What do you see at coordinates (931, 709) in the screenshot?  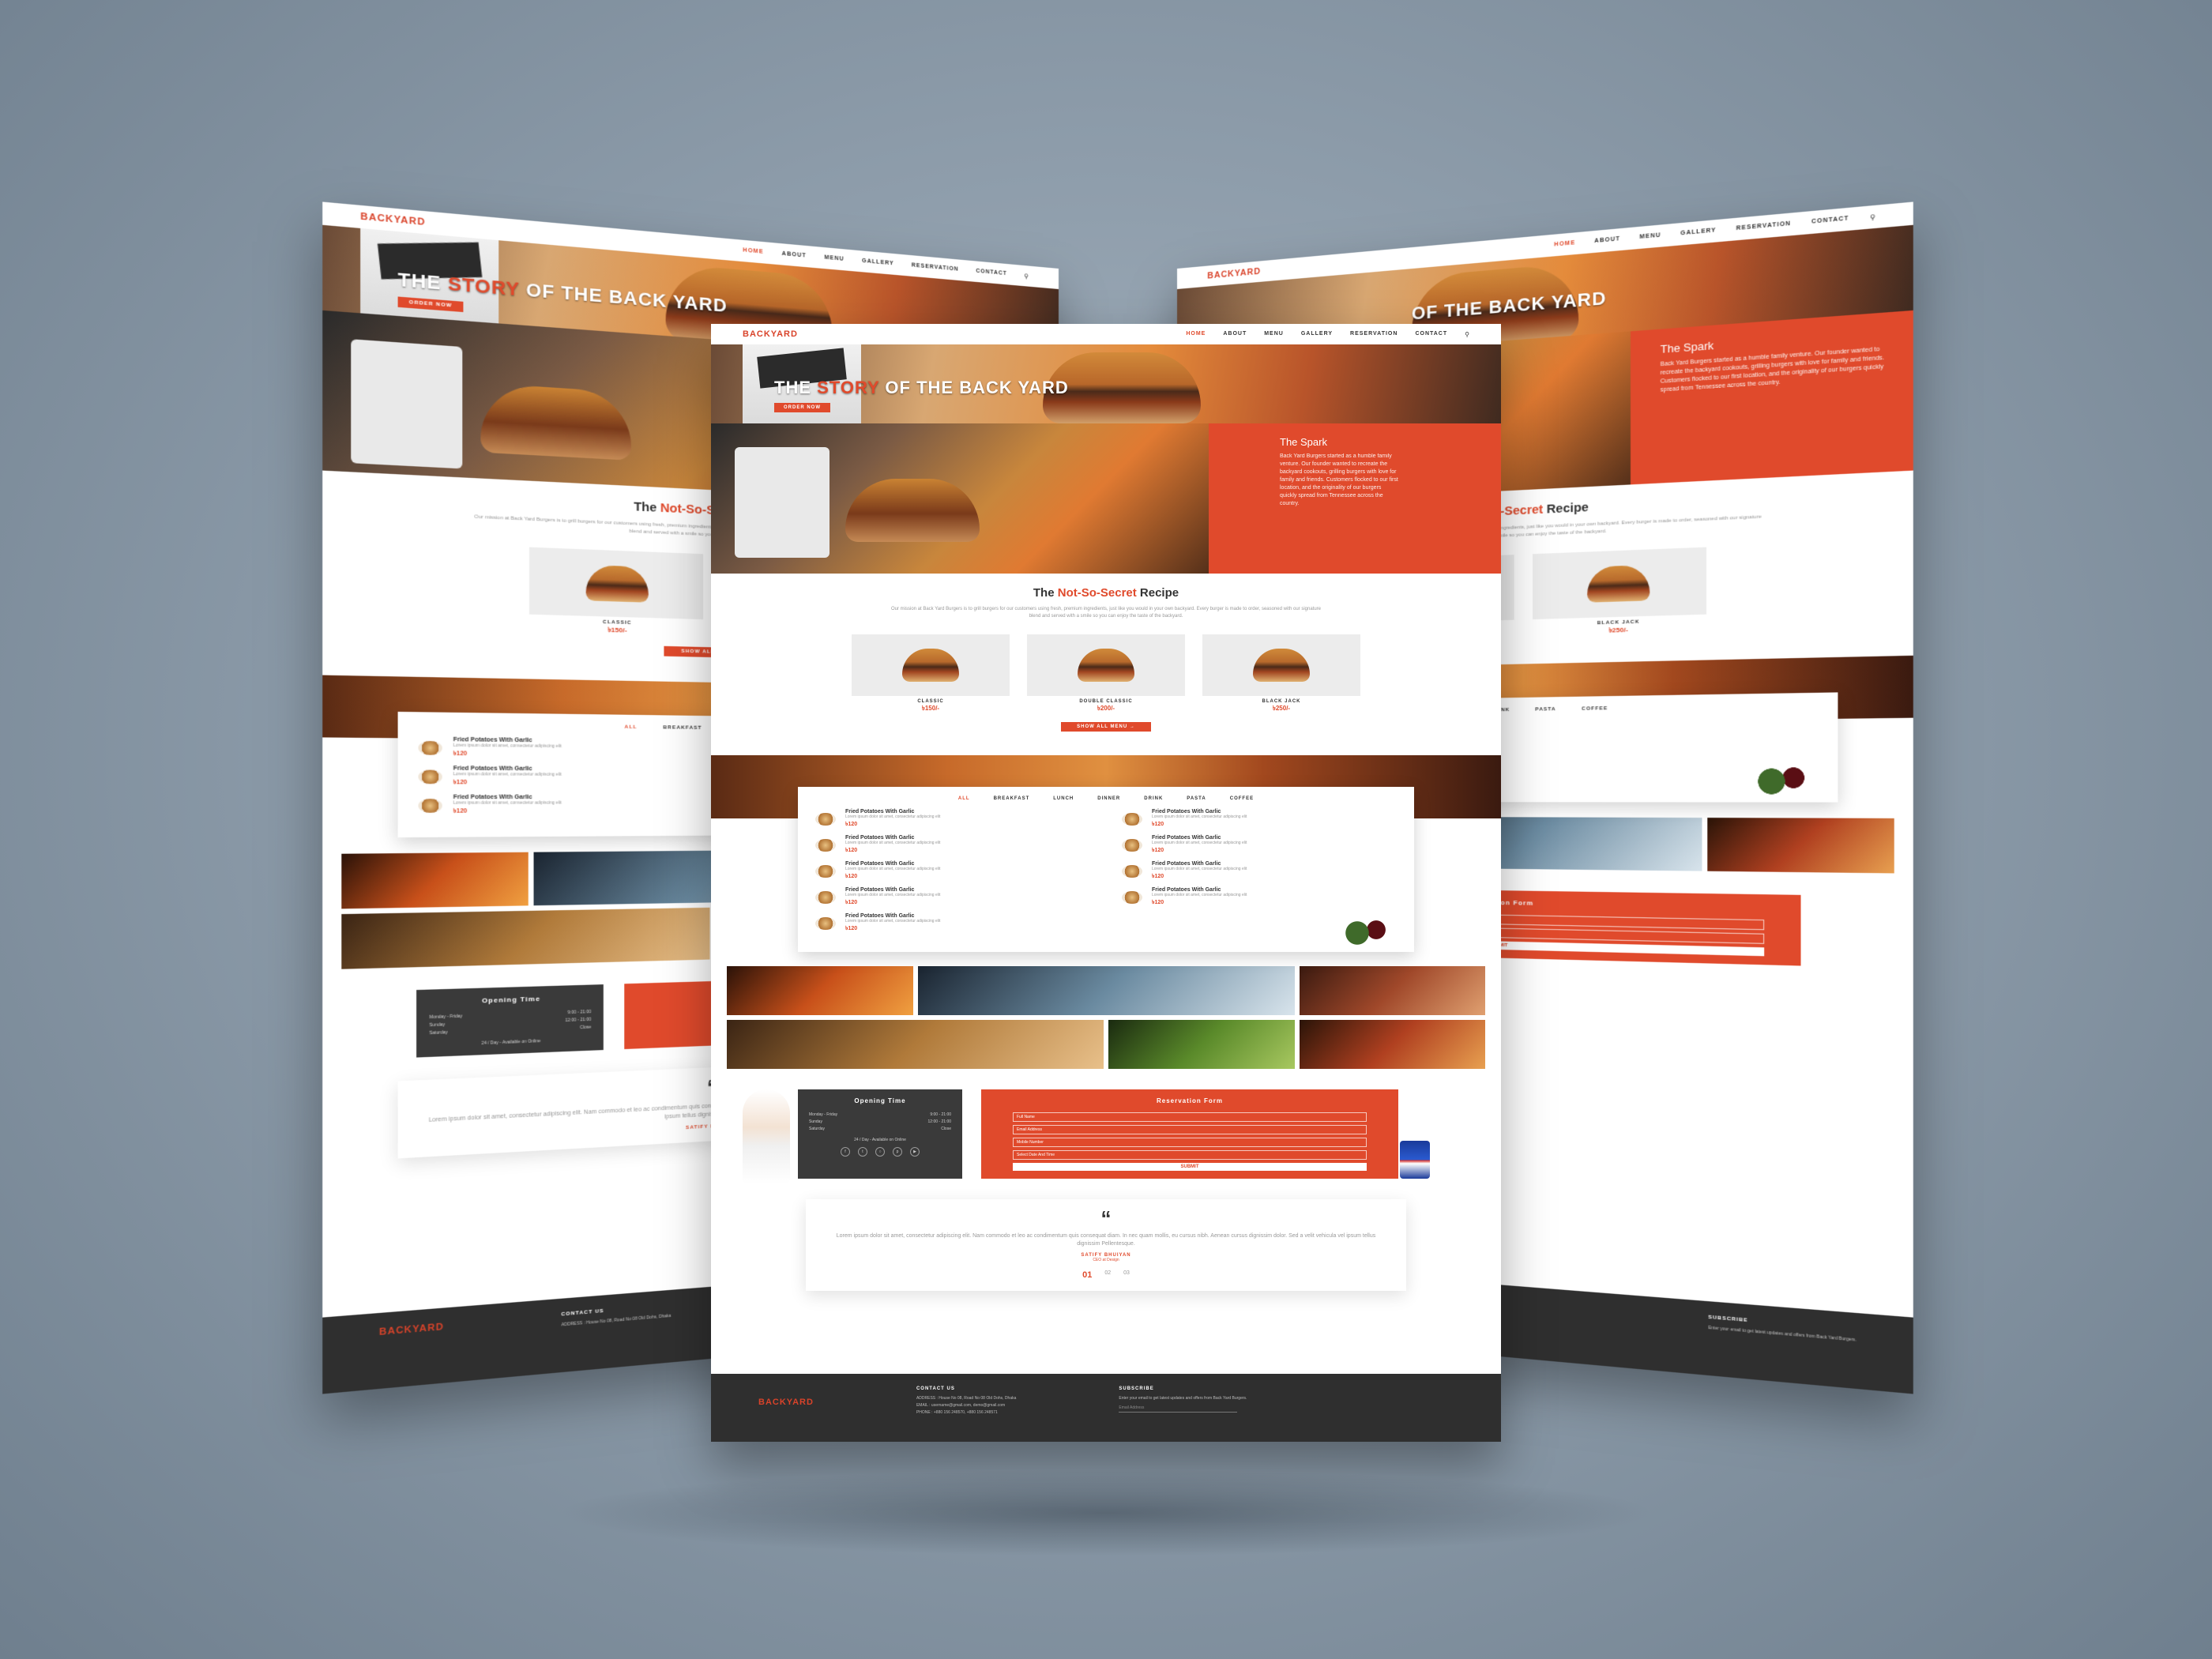 I see `card-price: ৳150/-` at bounding box center [931, 709].